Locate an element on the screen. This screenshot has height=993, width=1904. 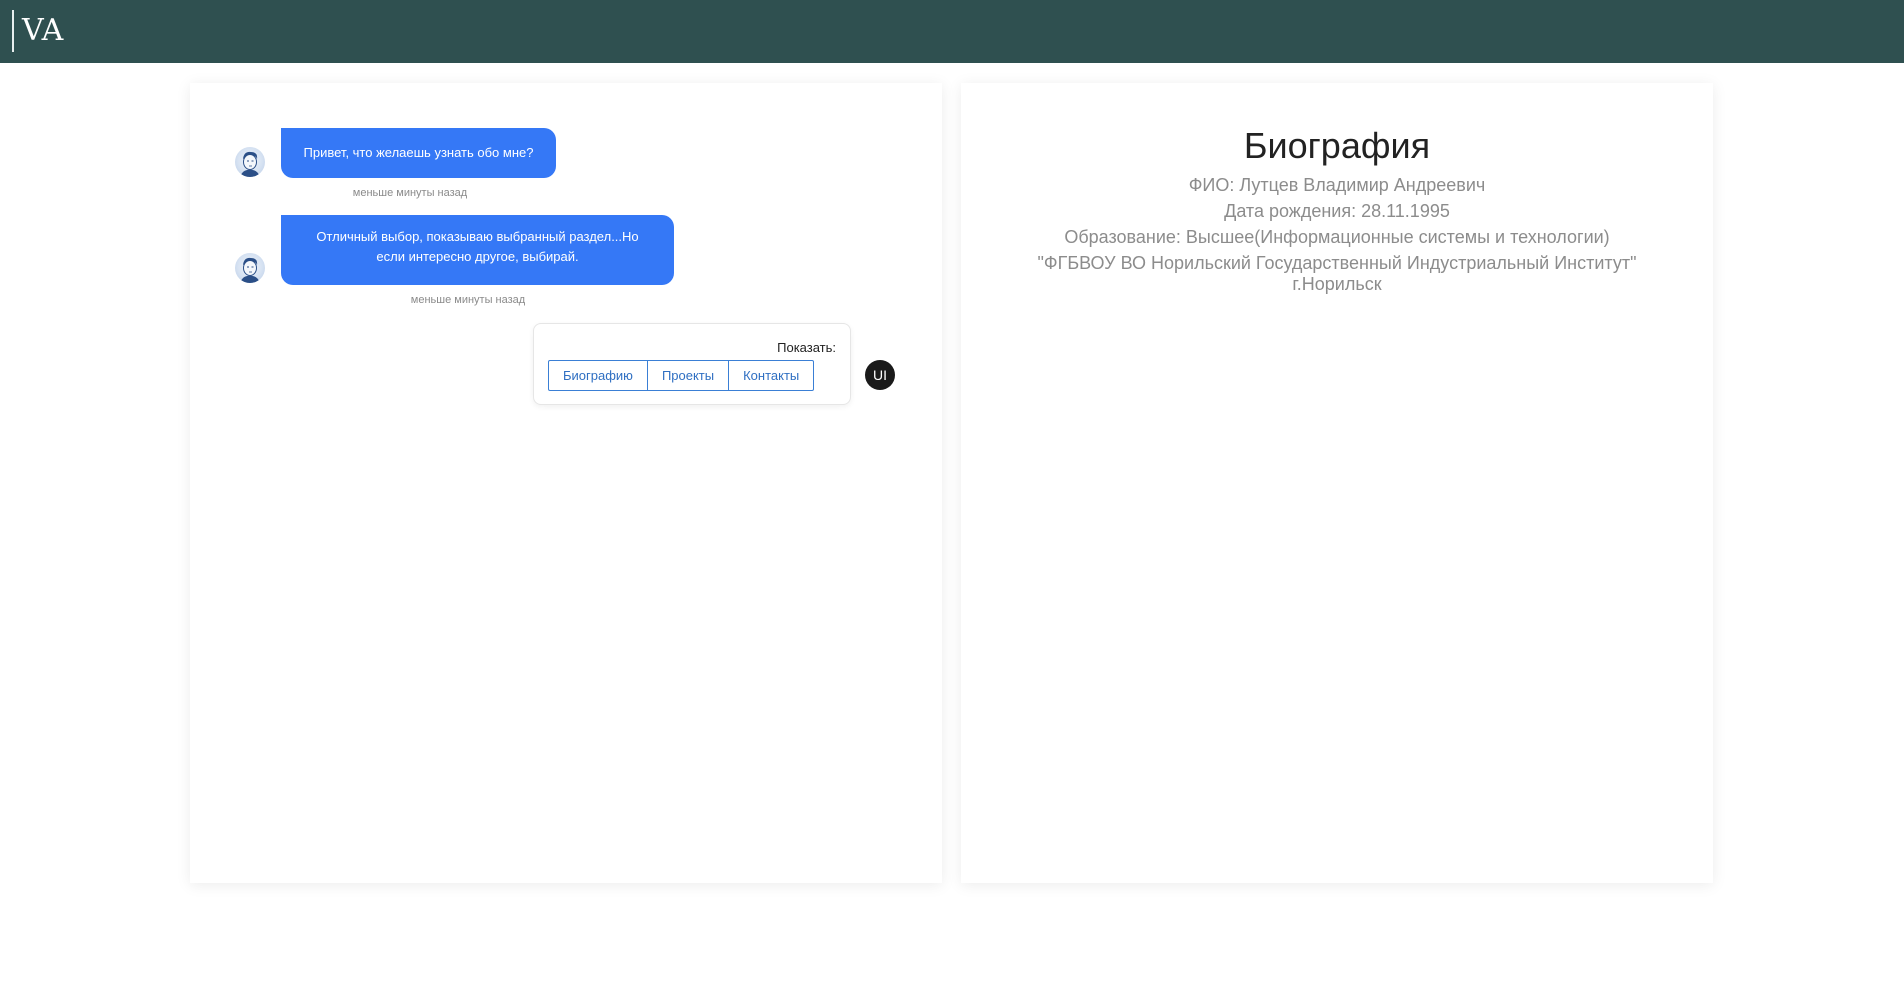
site-logo: VA is located at coordinates (37, 31).